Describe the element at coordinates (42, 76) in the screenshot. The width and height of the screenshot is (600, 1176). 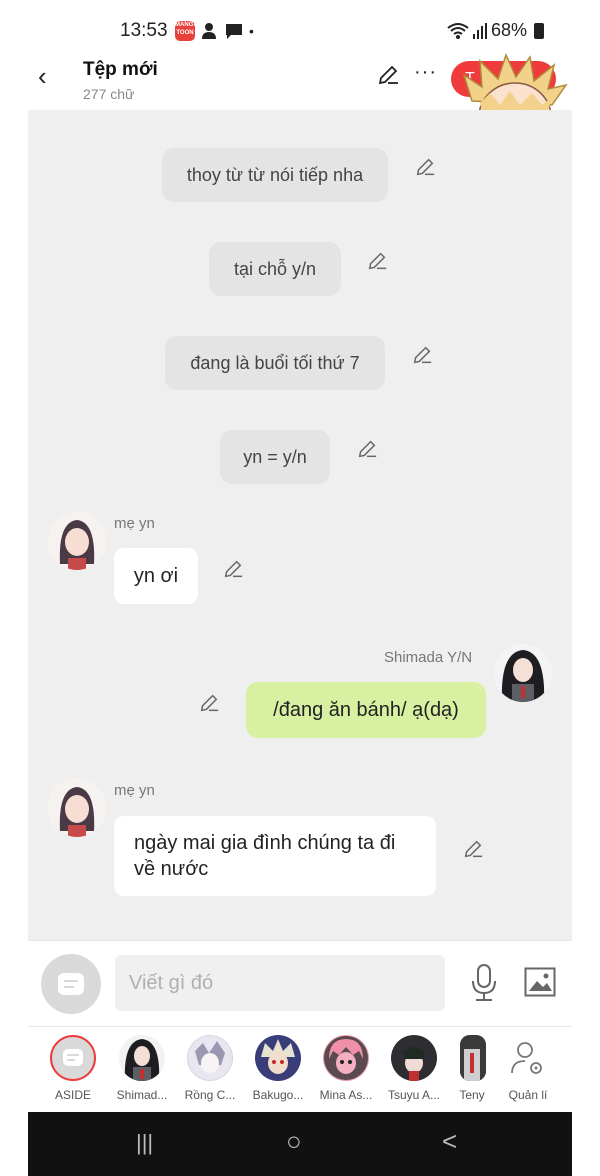
I see `back-arrow-icon: ‹` at that location.